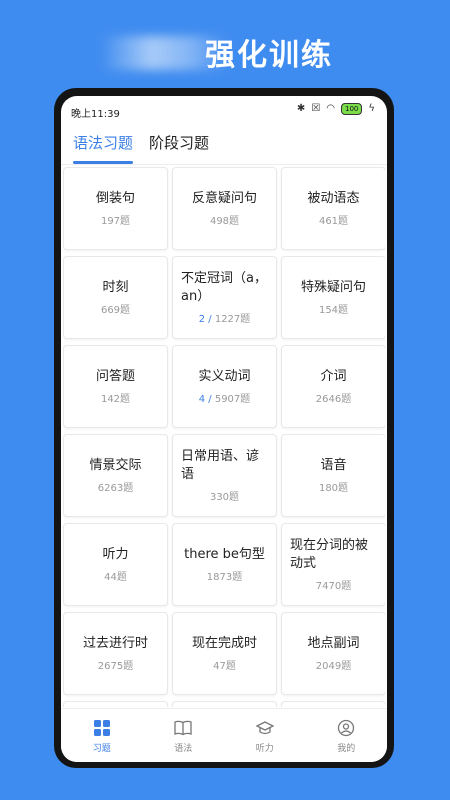 The height and width of the screenshot is (800, 450). I want to click on exercise-title: 时刻, so click(115, 287).